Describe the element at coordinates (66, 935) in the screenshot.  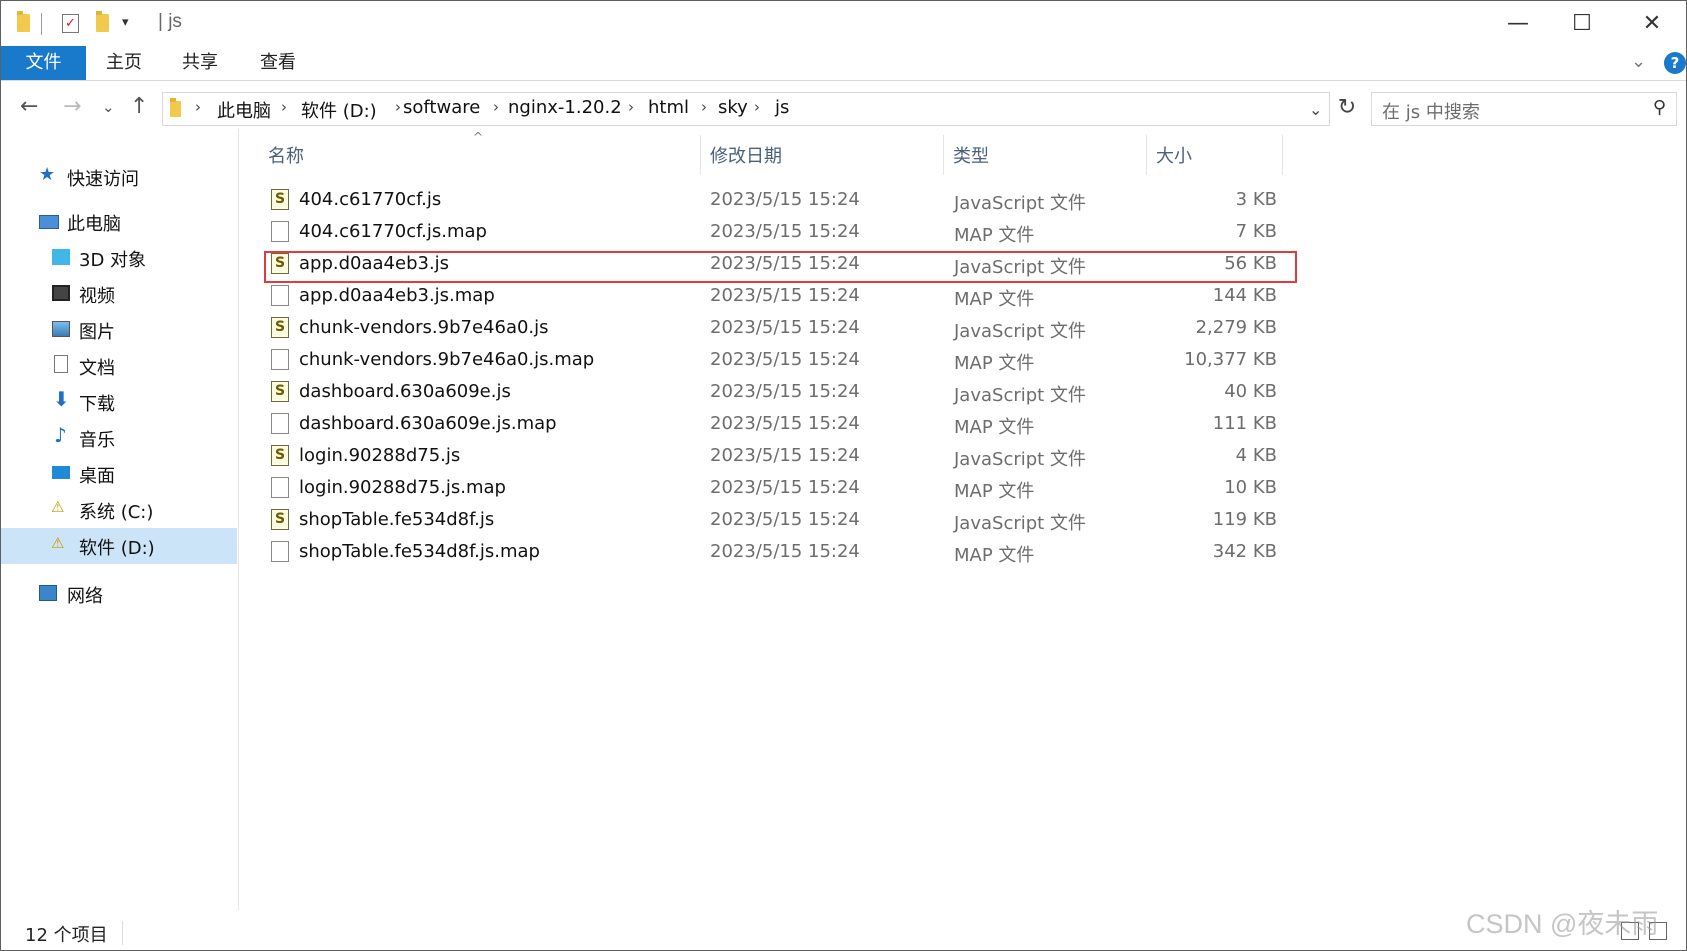
I see `item-count: 12 个项目` at that location.